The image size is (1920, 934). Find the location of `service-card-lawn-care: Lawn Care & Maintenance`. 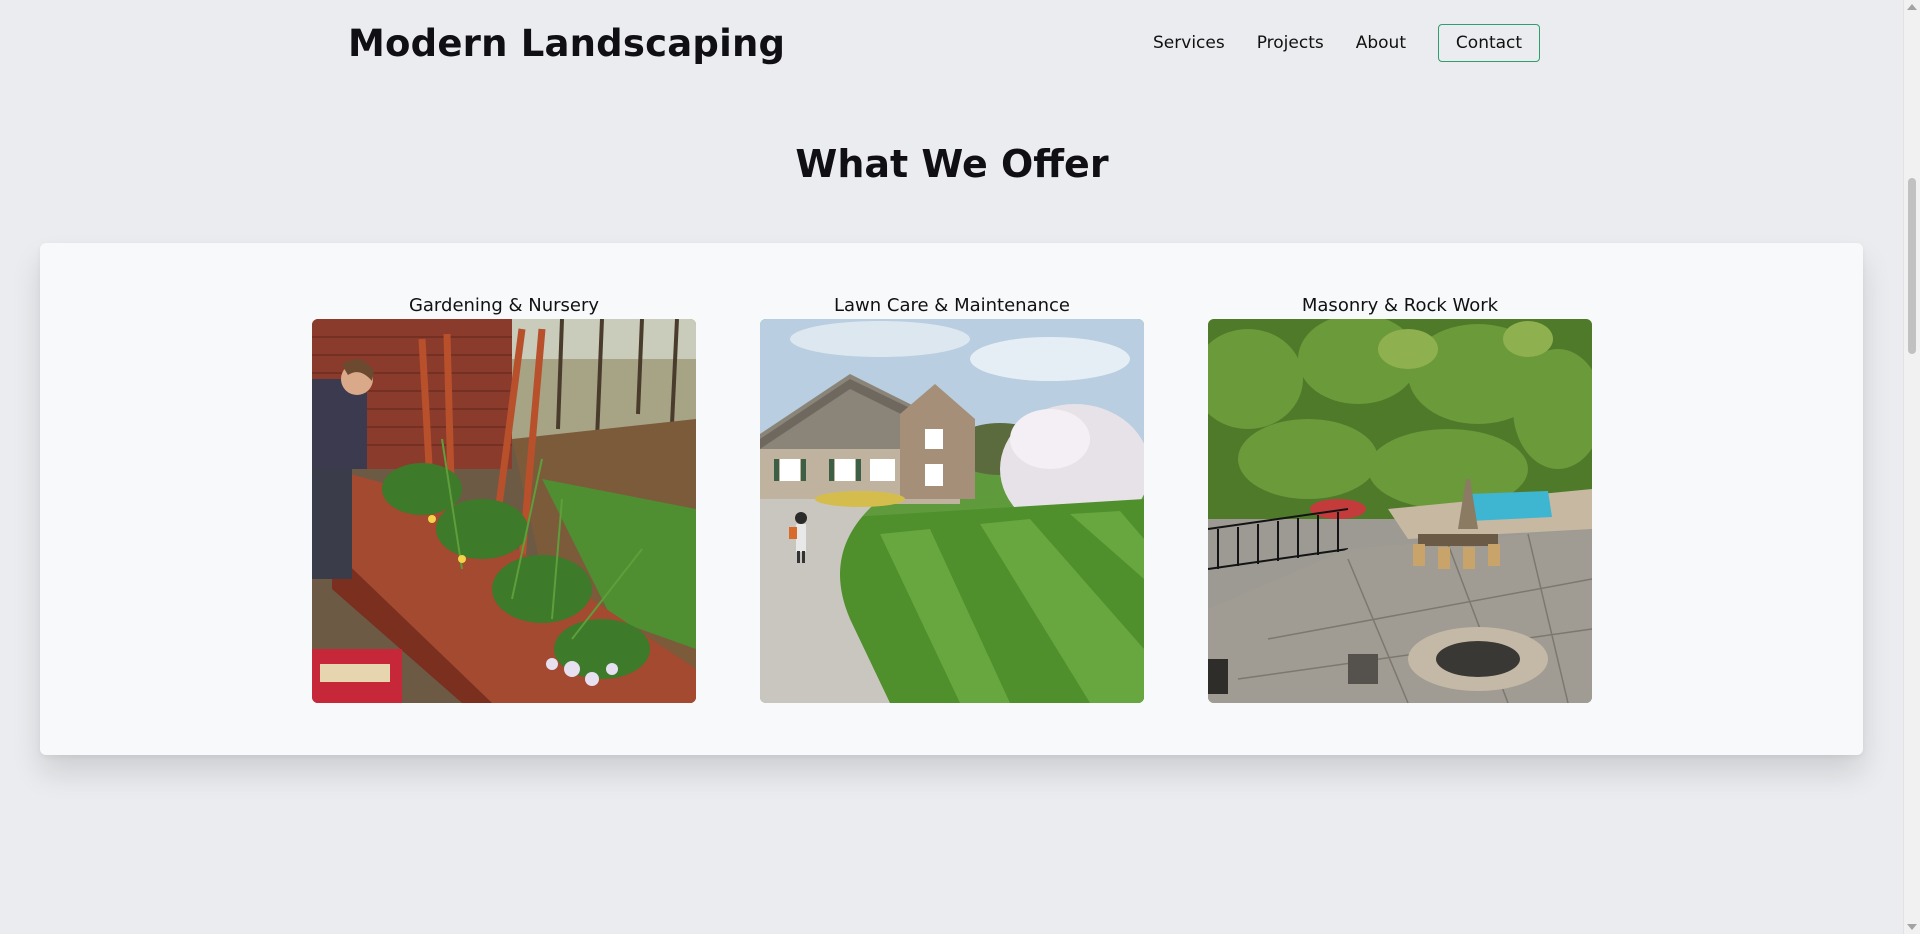

service-card-lawn-care: Lawn Care & Maintenance is located at coordinates (952, 498).